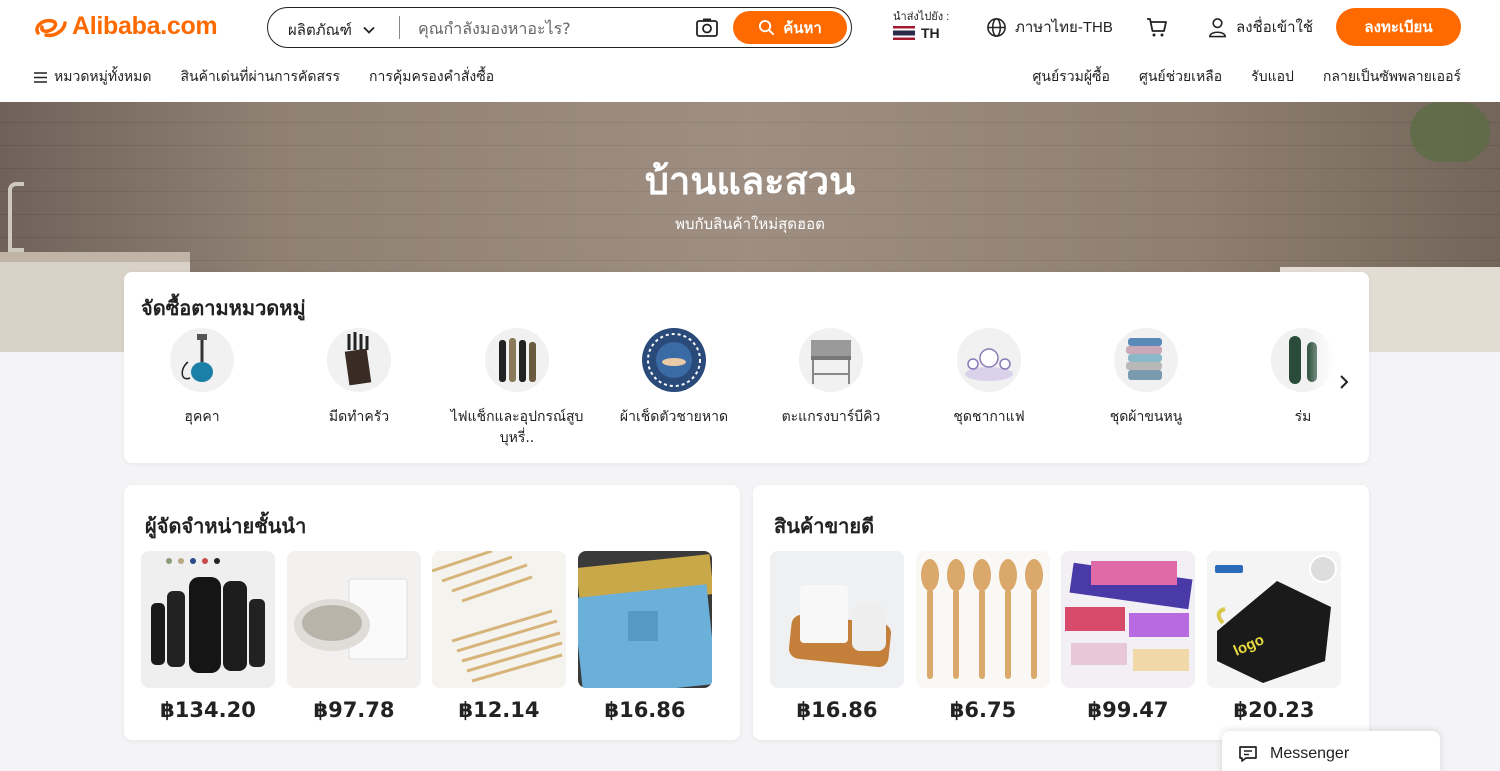  I want to click on ship-to-selector: นำส่งไปยัง : TH, so click(921, 25).